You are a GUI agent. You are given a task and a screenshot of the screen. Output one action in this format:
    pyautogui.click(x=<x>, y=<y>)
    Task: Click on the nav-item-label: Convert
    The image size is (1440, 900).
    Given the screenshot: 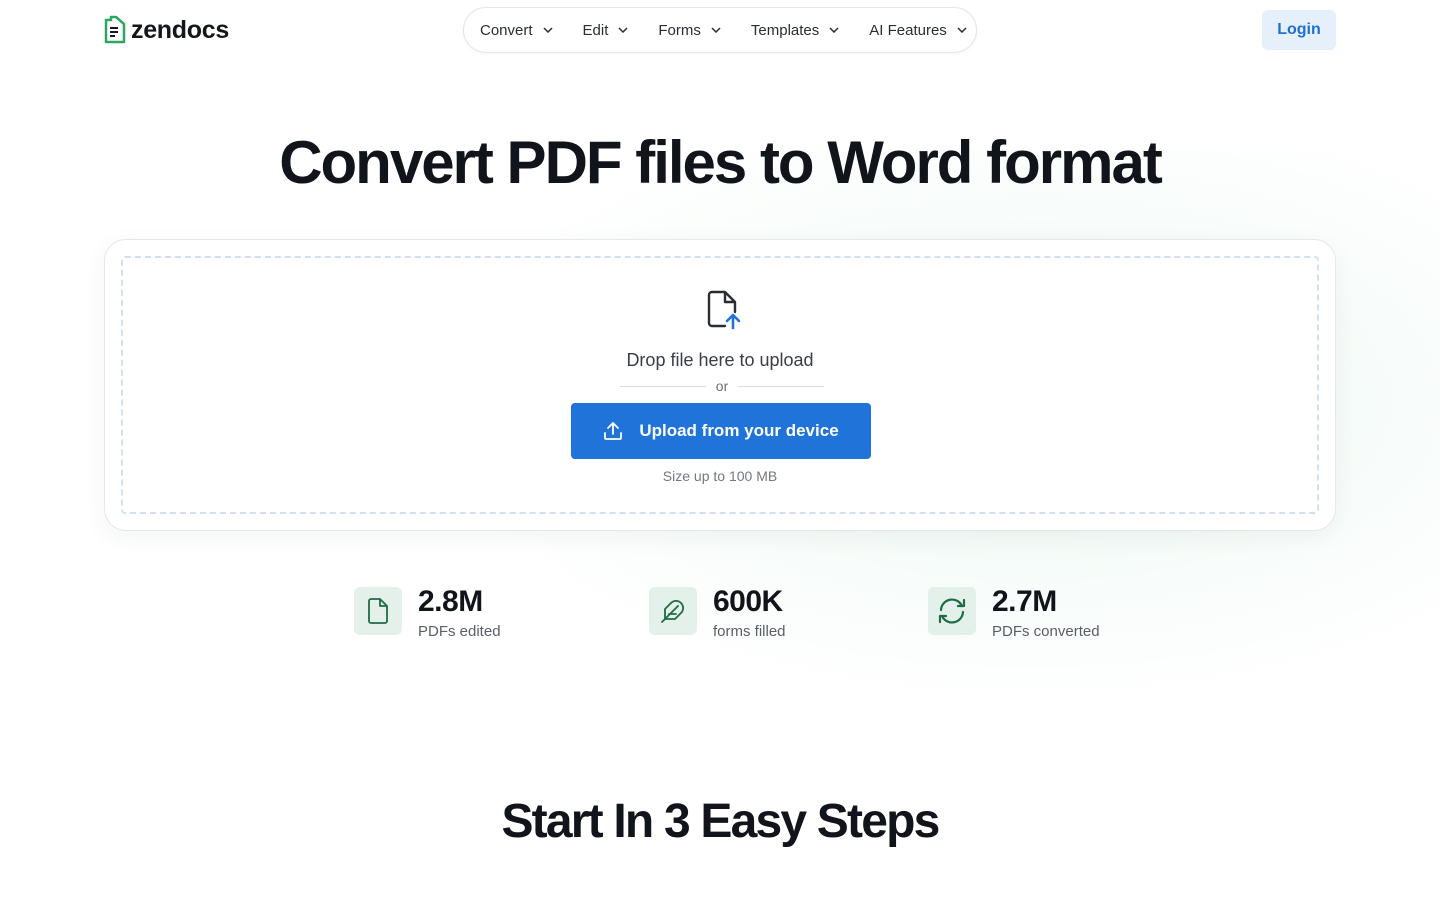 What is the action you would take?
    pyautogui.click(x=506, y=30)
    